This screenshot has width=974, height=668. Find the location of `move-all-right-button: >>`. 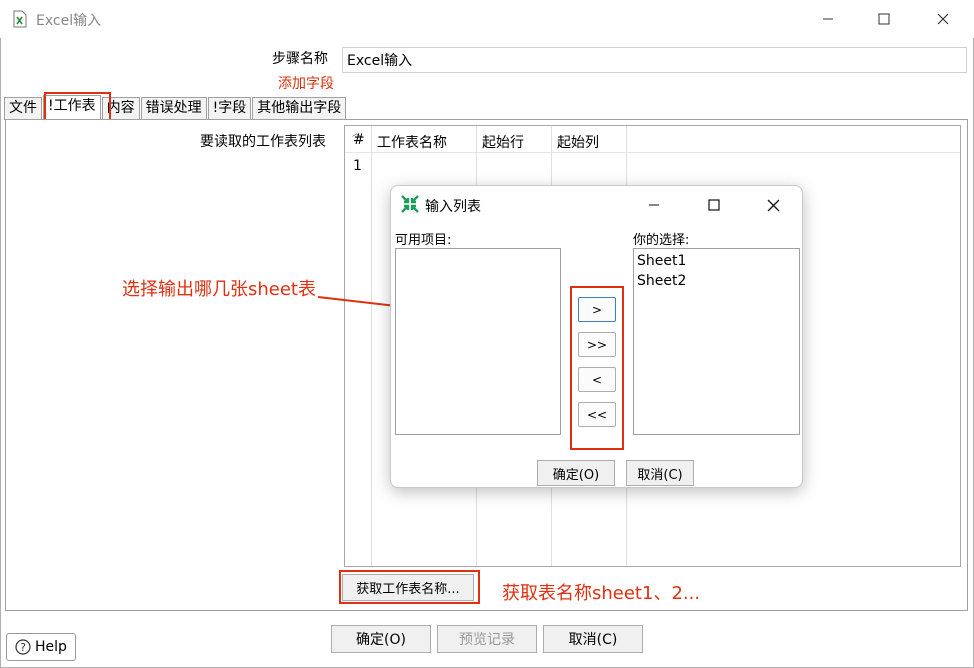

move-all-right-button: >> is located at coordinates (597, 344).